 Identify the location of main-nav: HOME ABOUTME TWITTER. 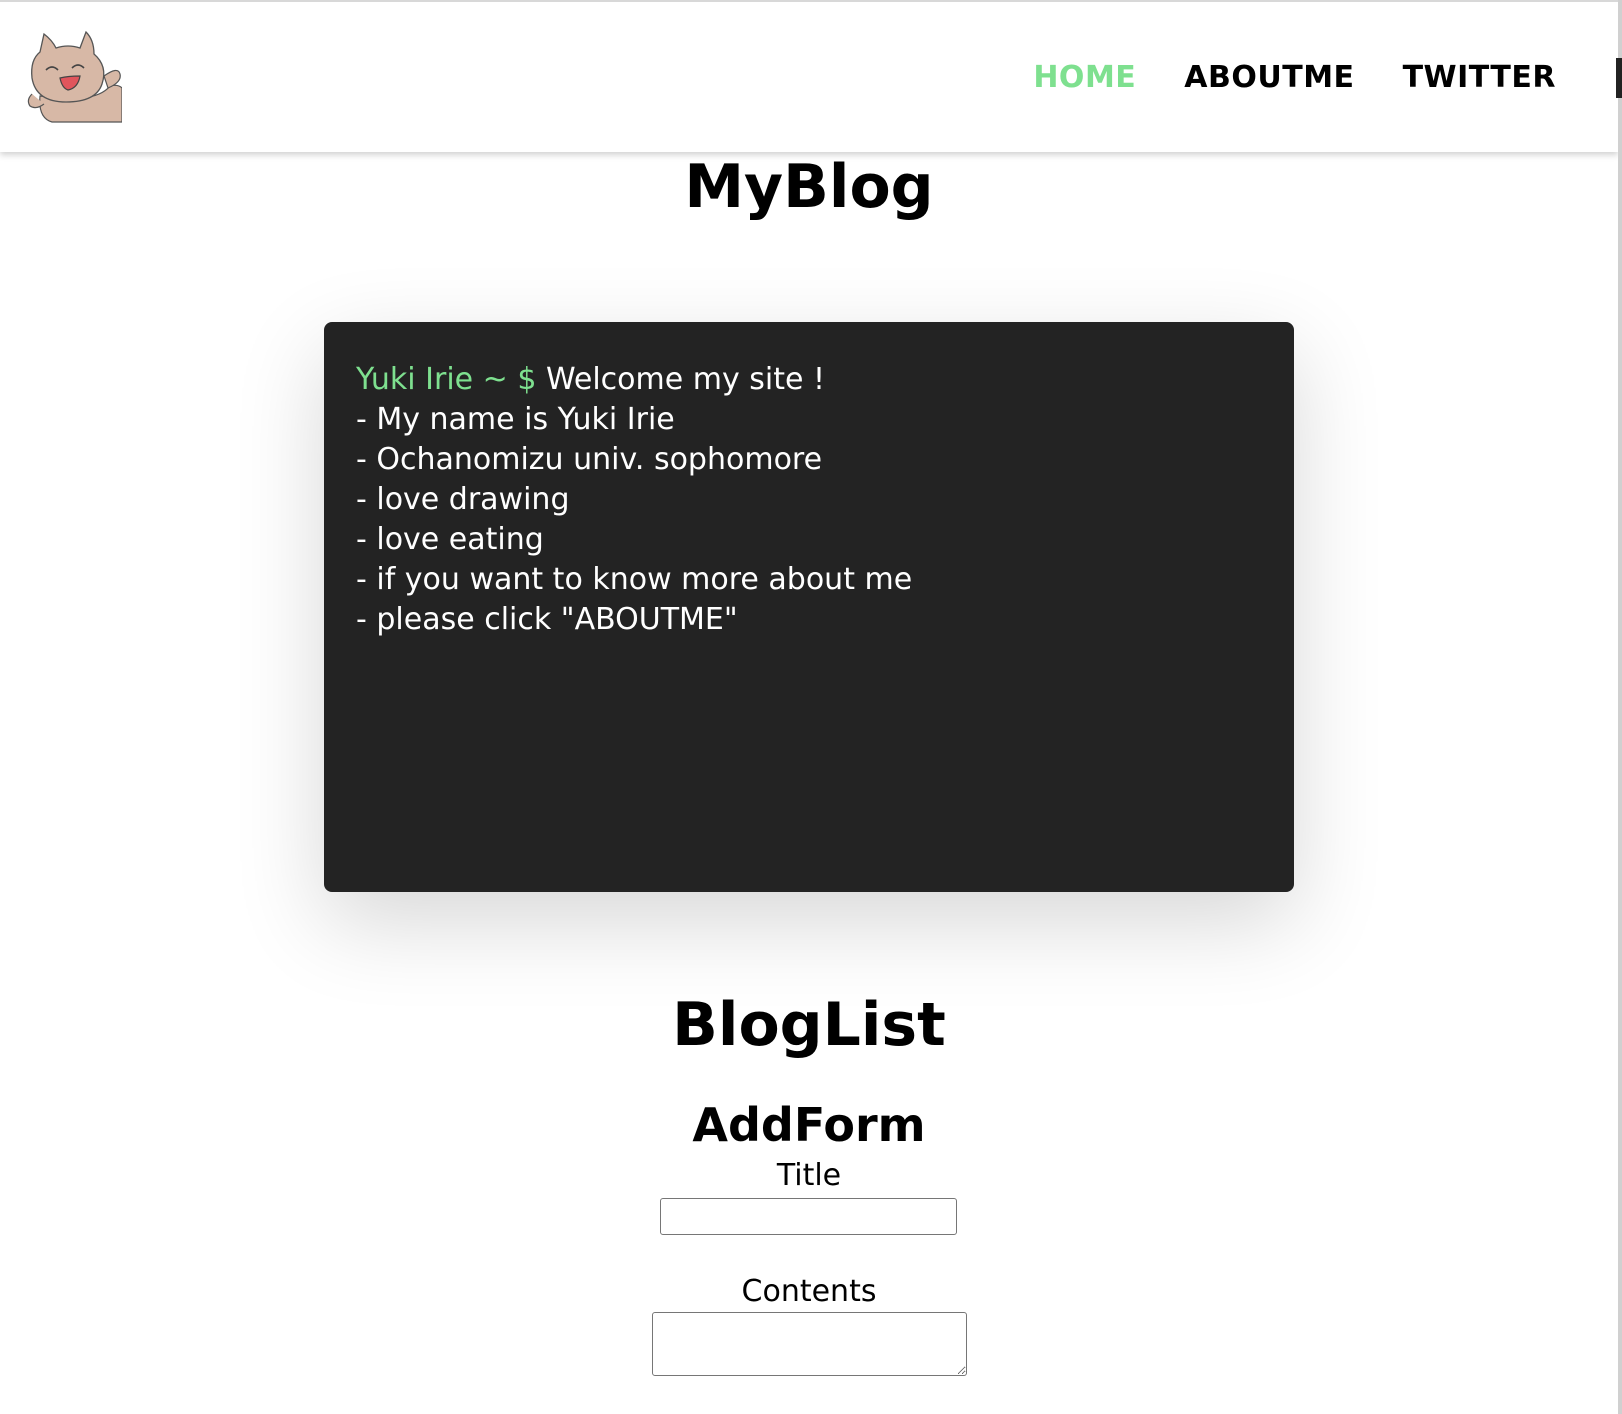
(1294, 77).